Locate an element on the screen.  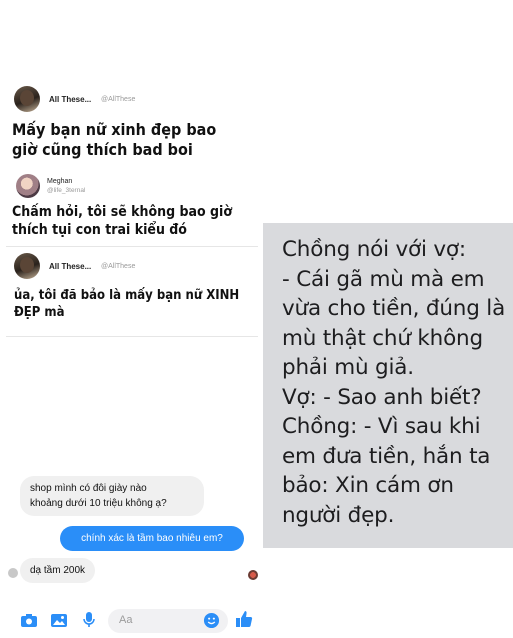
tweet-author-name: Meghan is located at coordinates (59, 181).